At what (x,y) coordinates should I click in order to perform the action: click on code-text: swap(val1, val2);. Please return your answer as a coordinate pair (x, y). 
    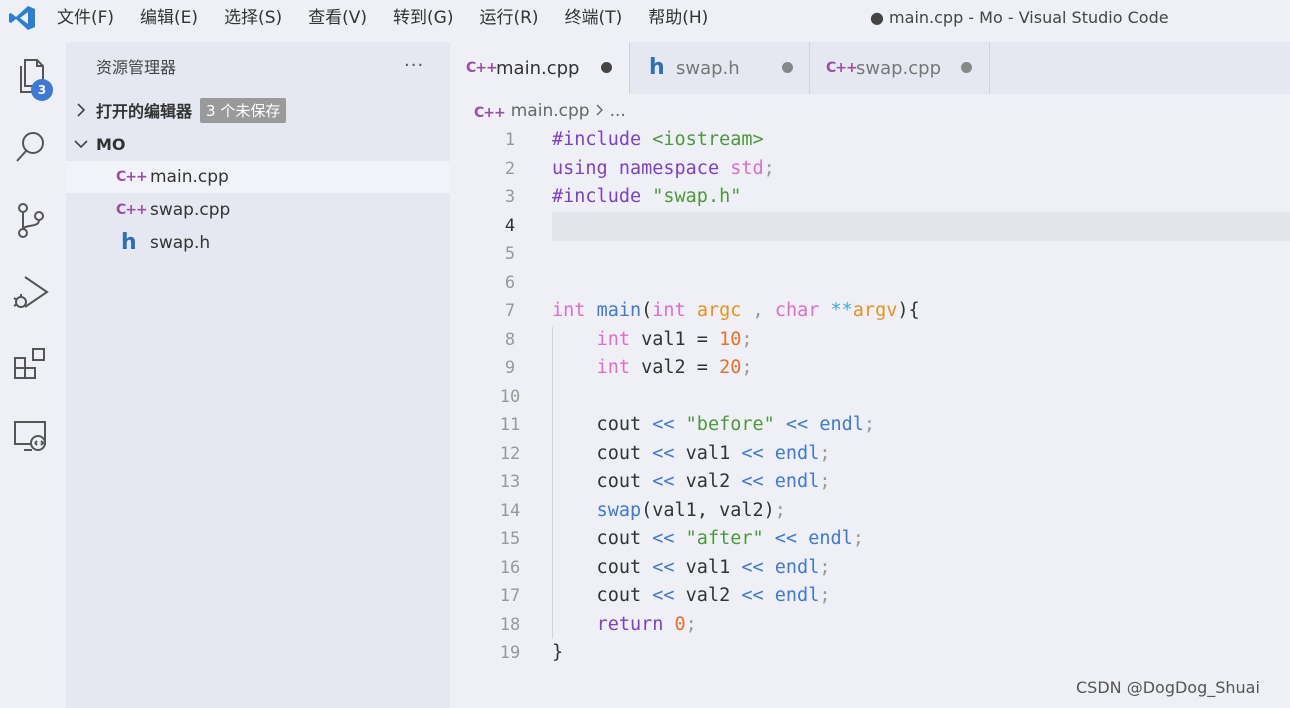
    Looking at the image, I should click on (669, 511).